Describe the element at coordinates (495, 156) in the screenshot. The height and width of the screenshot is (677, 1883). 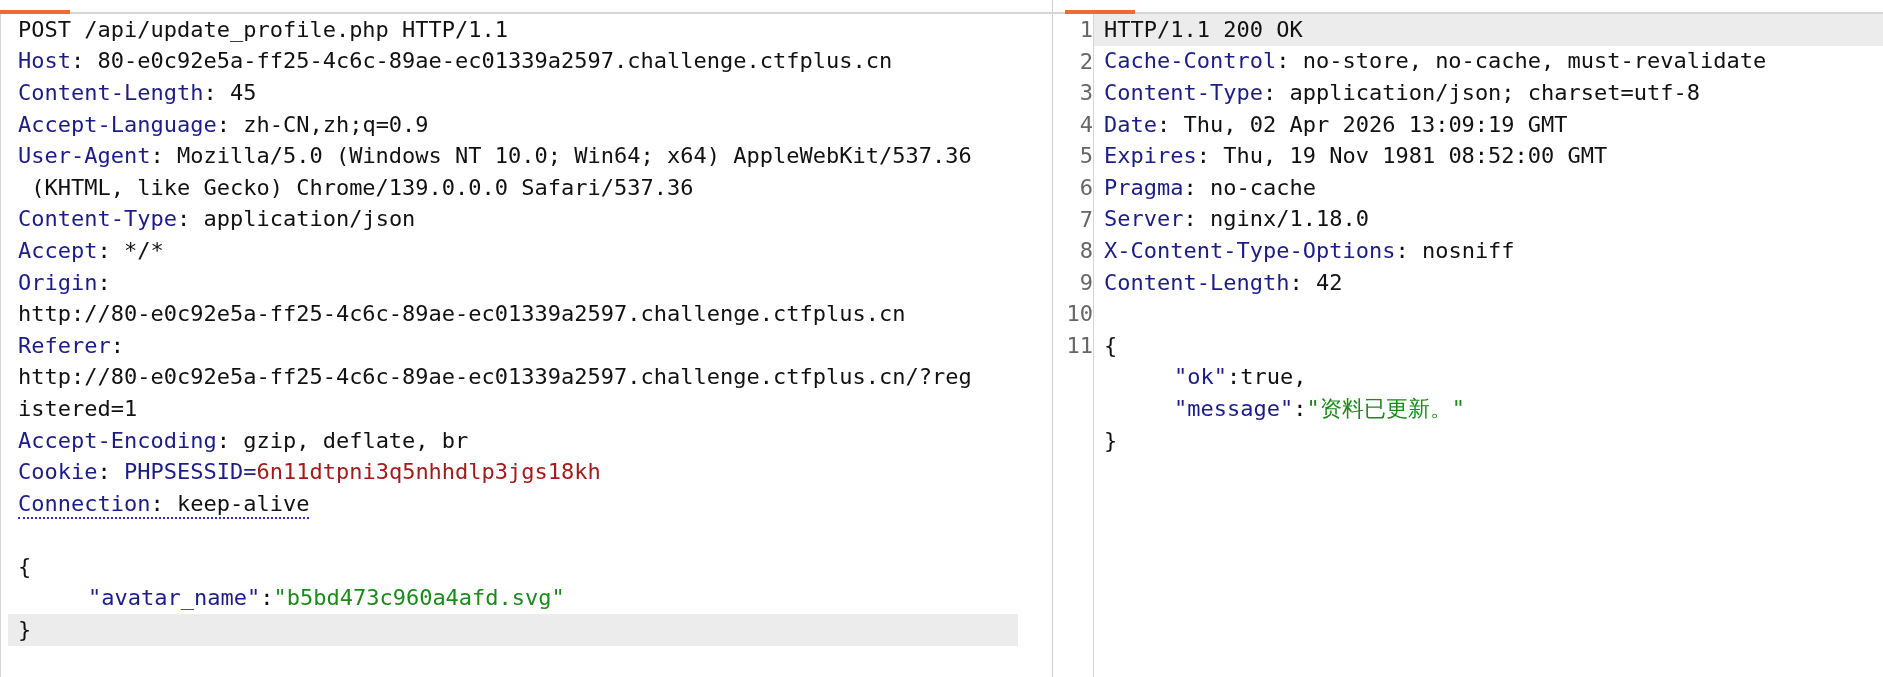
I see `code-line: User-Agent: Mozilla/5.0 (Windows NT 10.0; Win64; x64) AppleWebKit/537.36` at that location.